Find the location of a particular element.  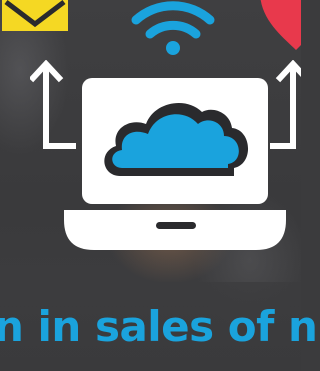

heart-icon is located at coordinates (280, 25).